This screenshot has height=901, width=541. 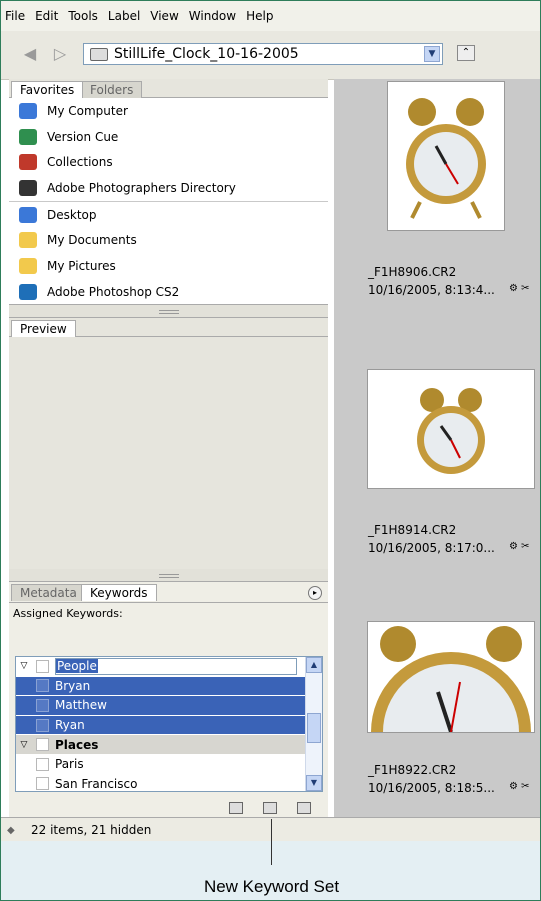 I want to click on photoshop-feather-icon, so click(x=28, y=291).